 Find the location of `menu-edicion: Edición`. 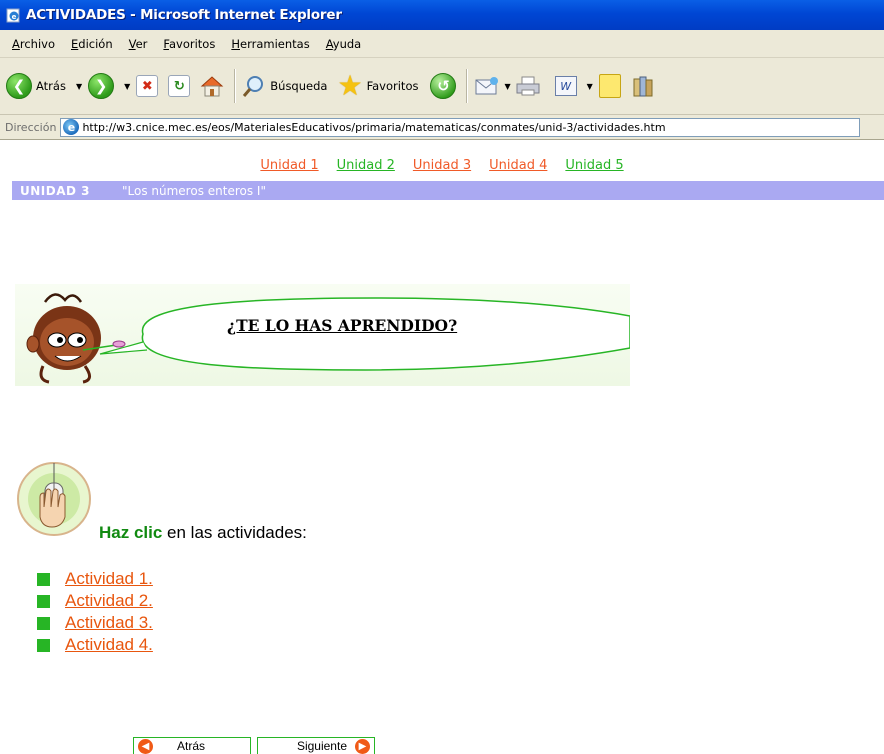

menu-edicion: Edición is located at coordinates (92, 44).